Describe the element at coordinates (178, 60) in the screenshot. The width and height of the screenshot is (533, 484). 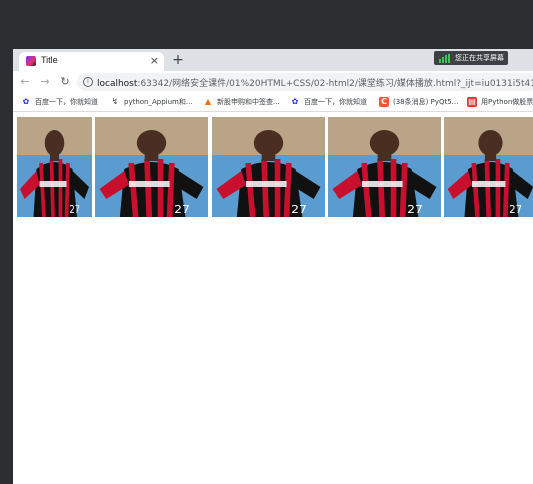
I see `new-tab-button: +` at that location.